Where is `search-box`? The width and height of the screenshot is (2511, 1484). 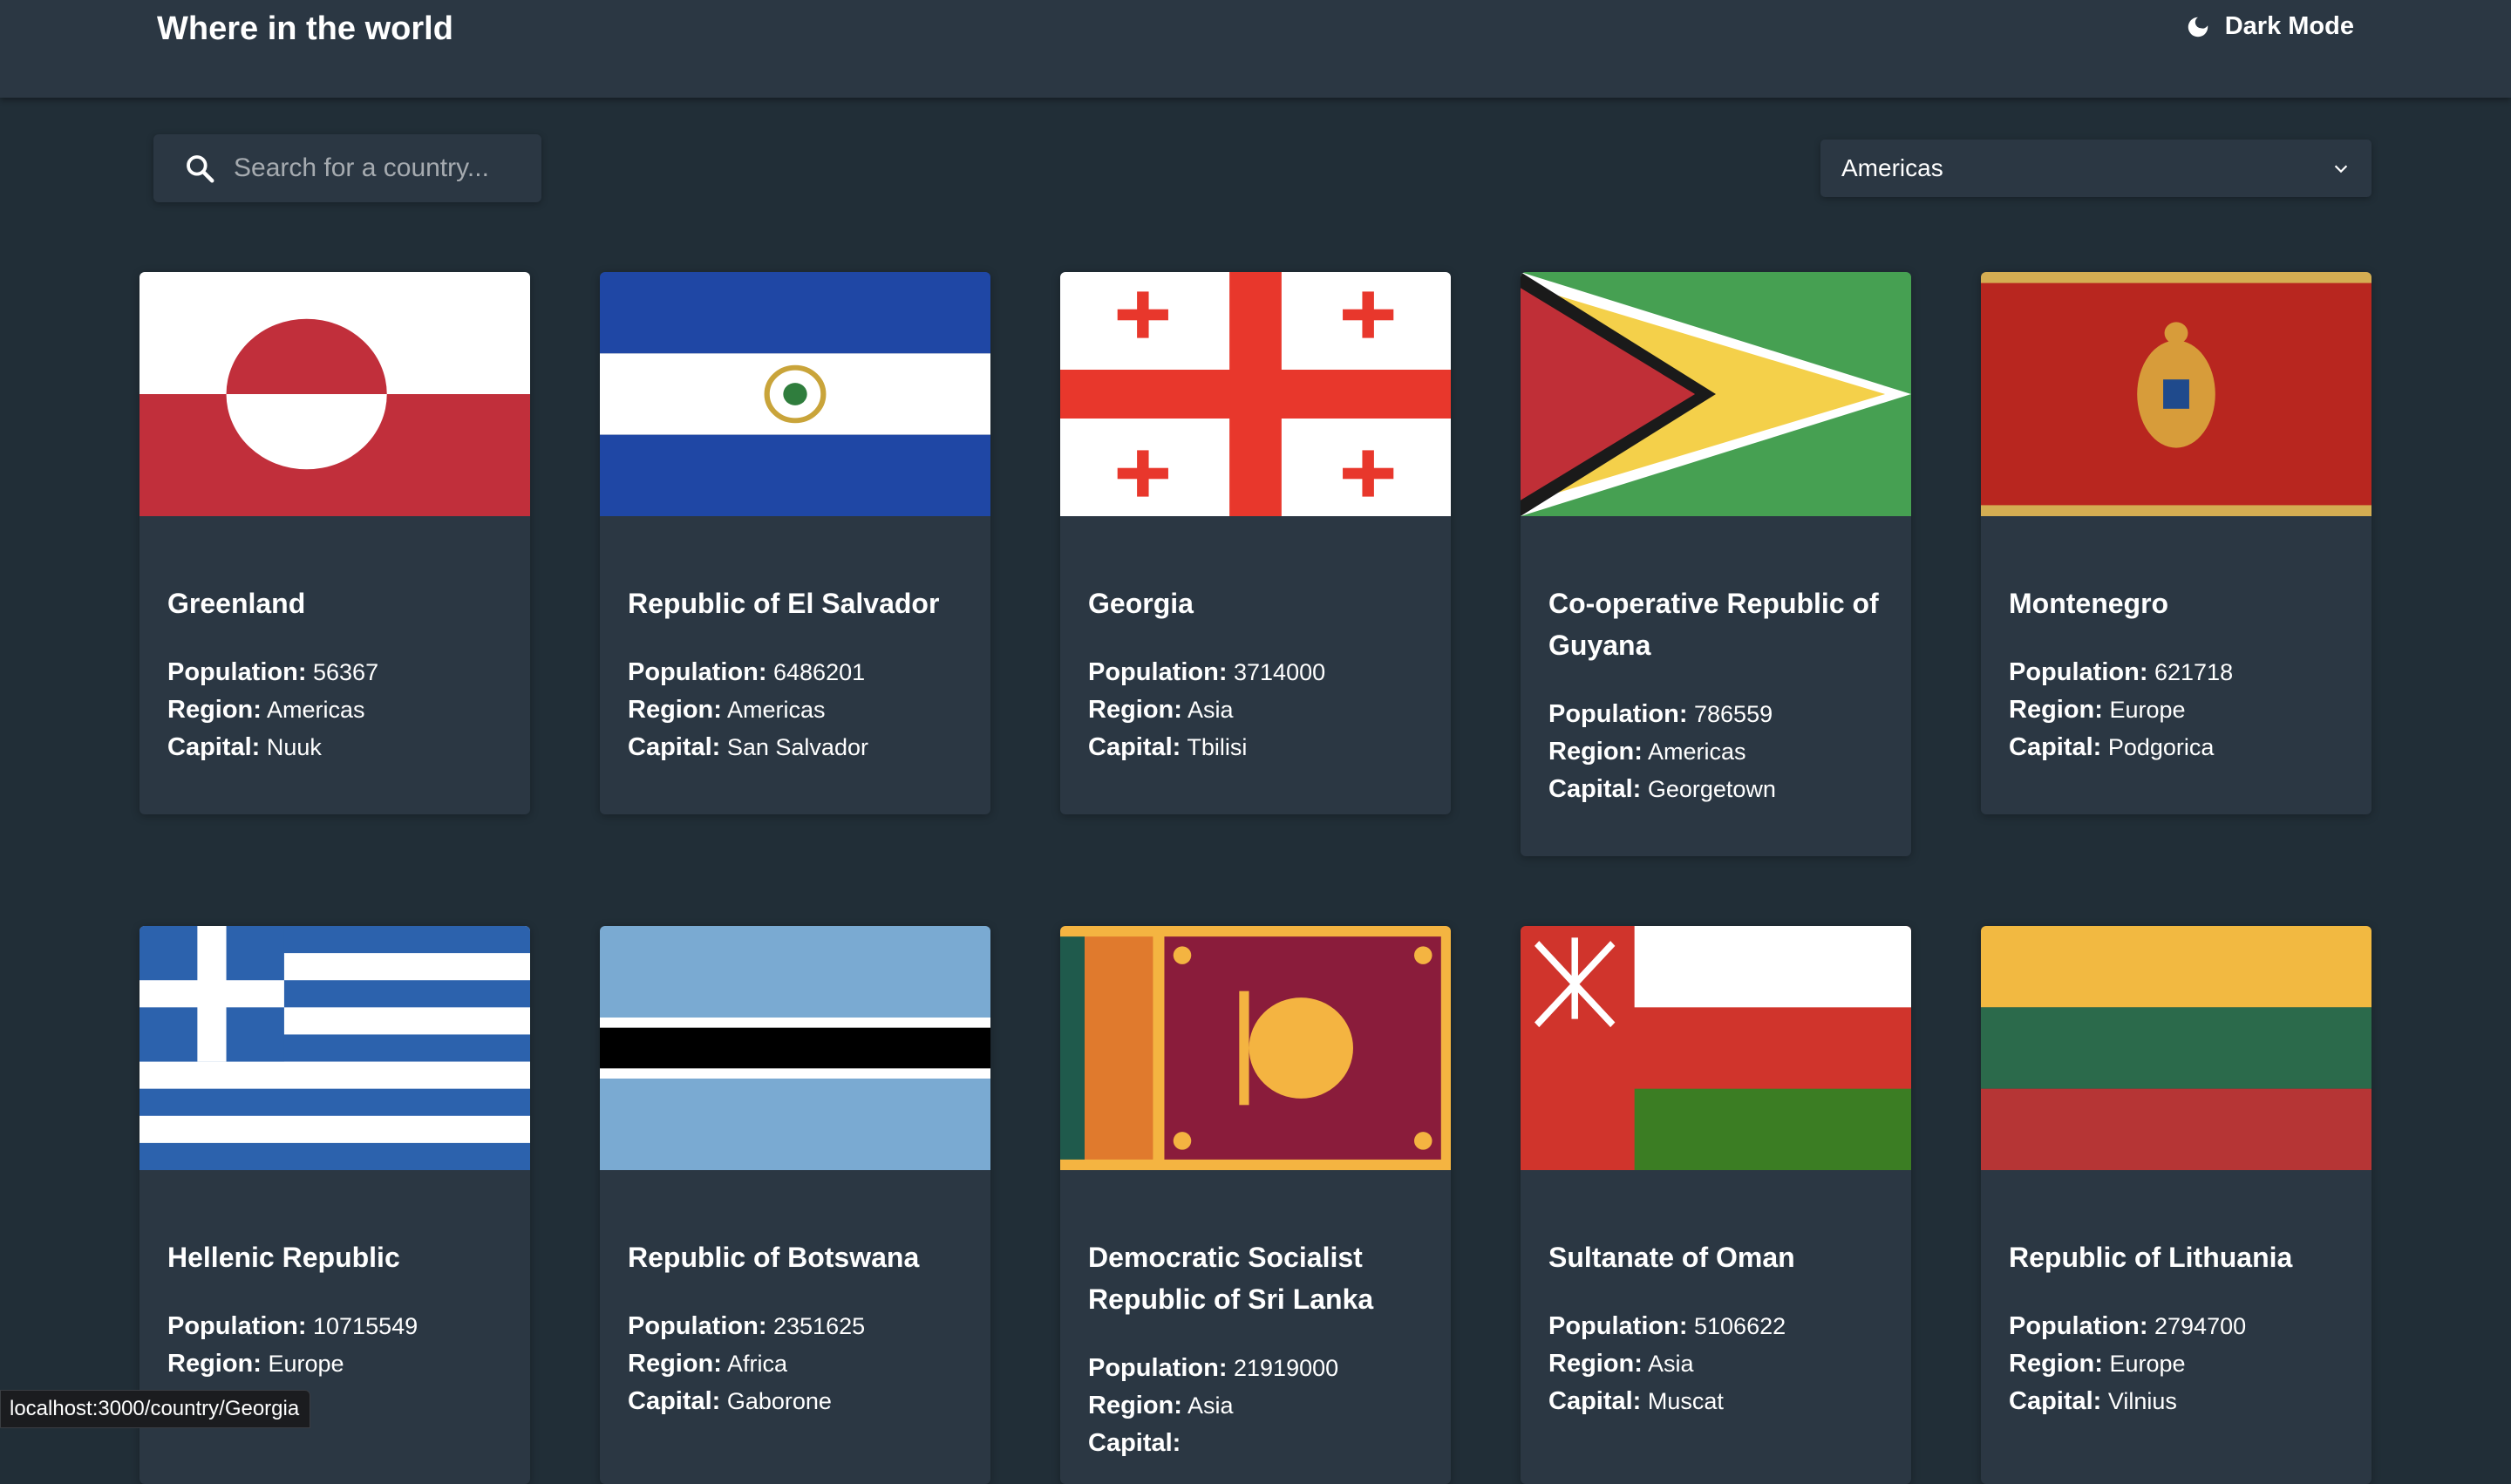 search-box is located at coordinates (347, 168).